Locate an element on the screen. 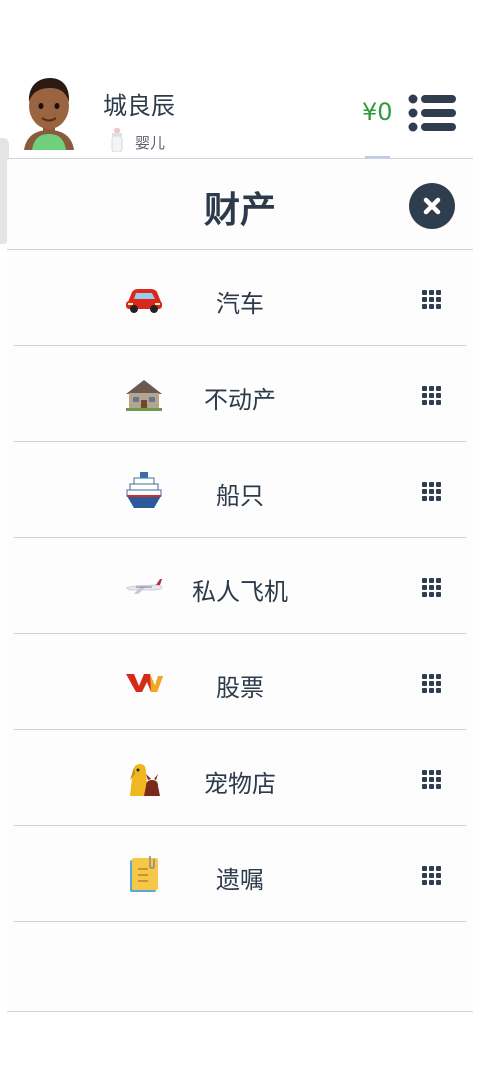  list-item-private-jet: 私人飞机 is located at coordinates (240, 586).